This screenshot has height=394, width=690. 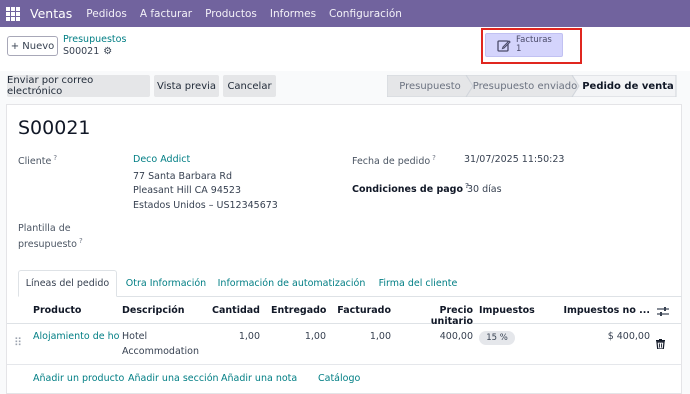 I want to click on tax-badge: 15 %, so click(x=497, y=338).